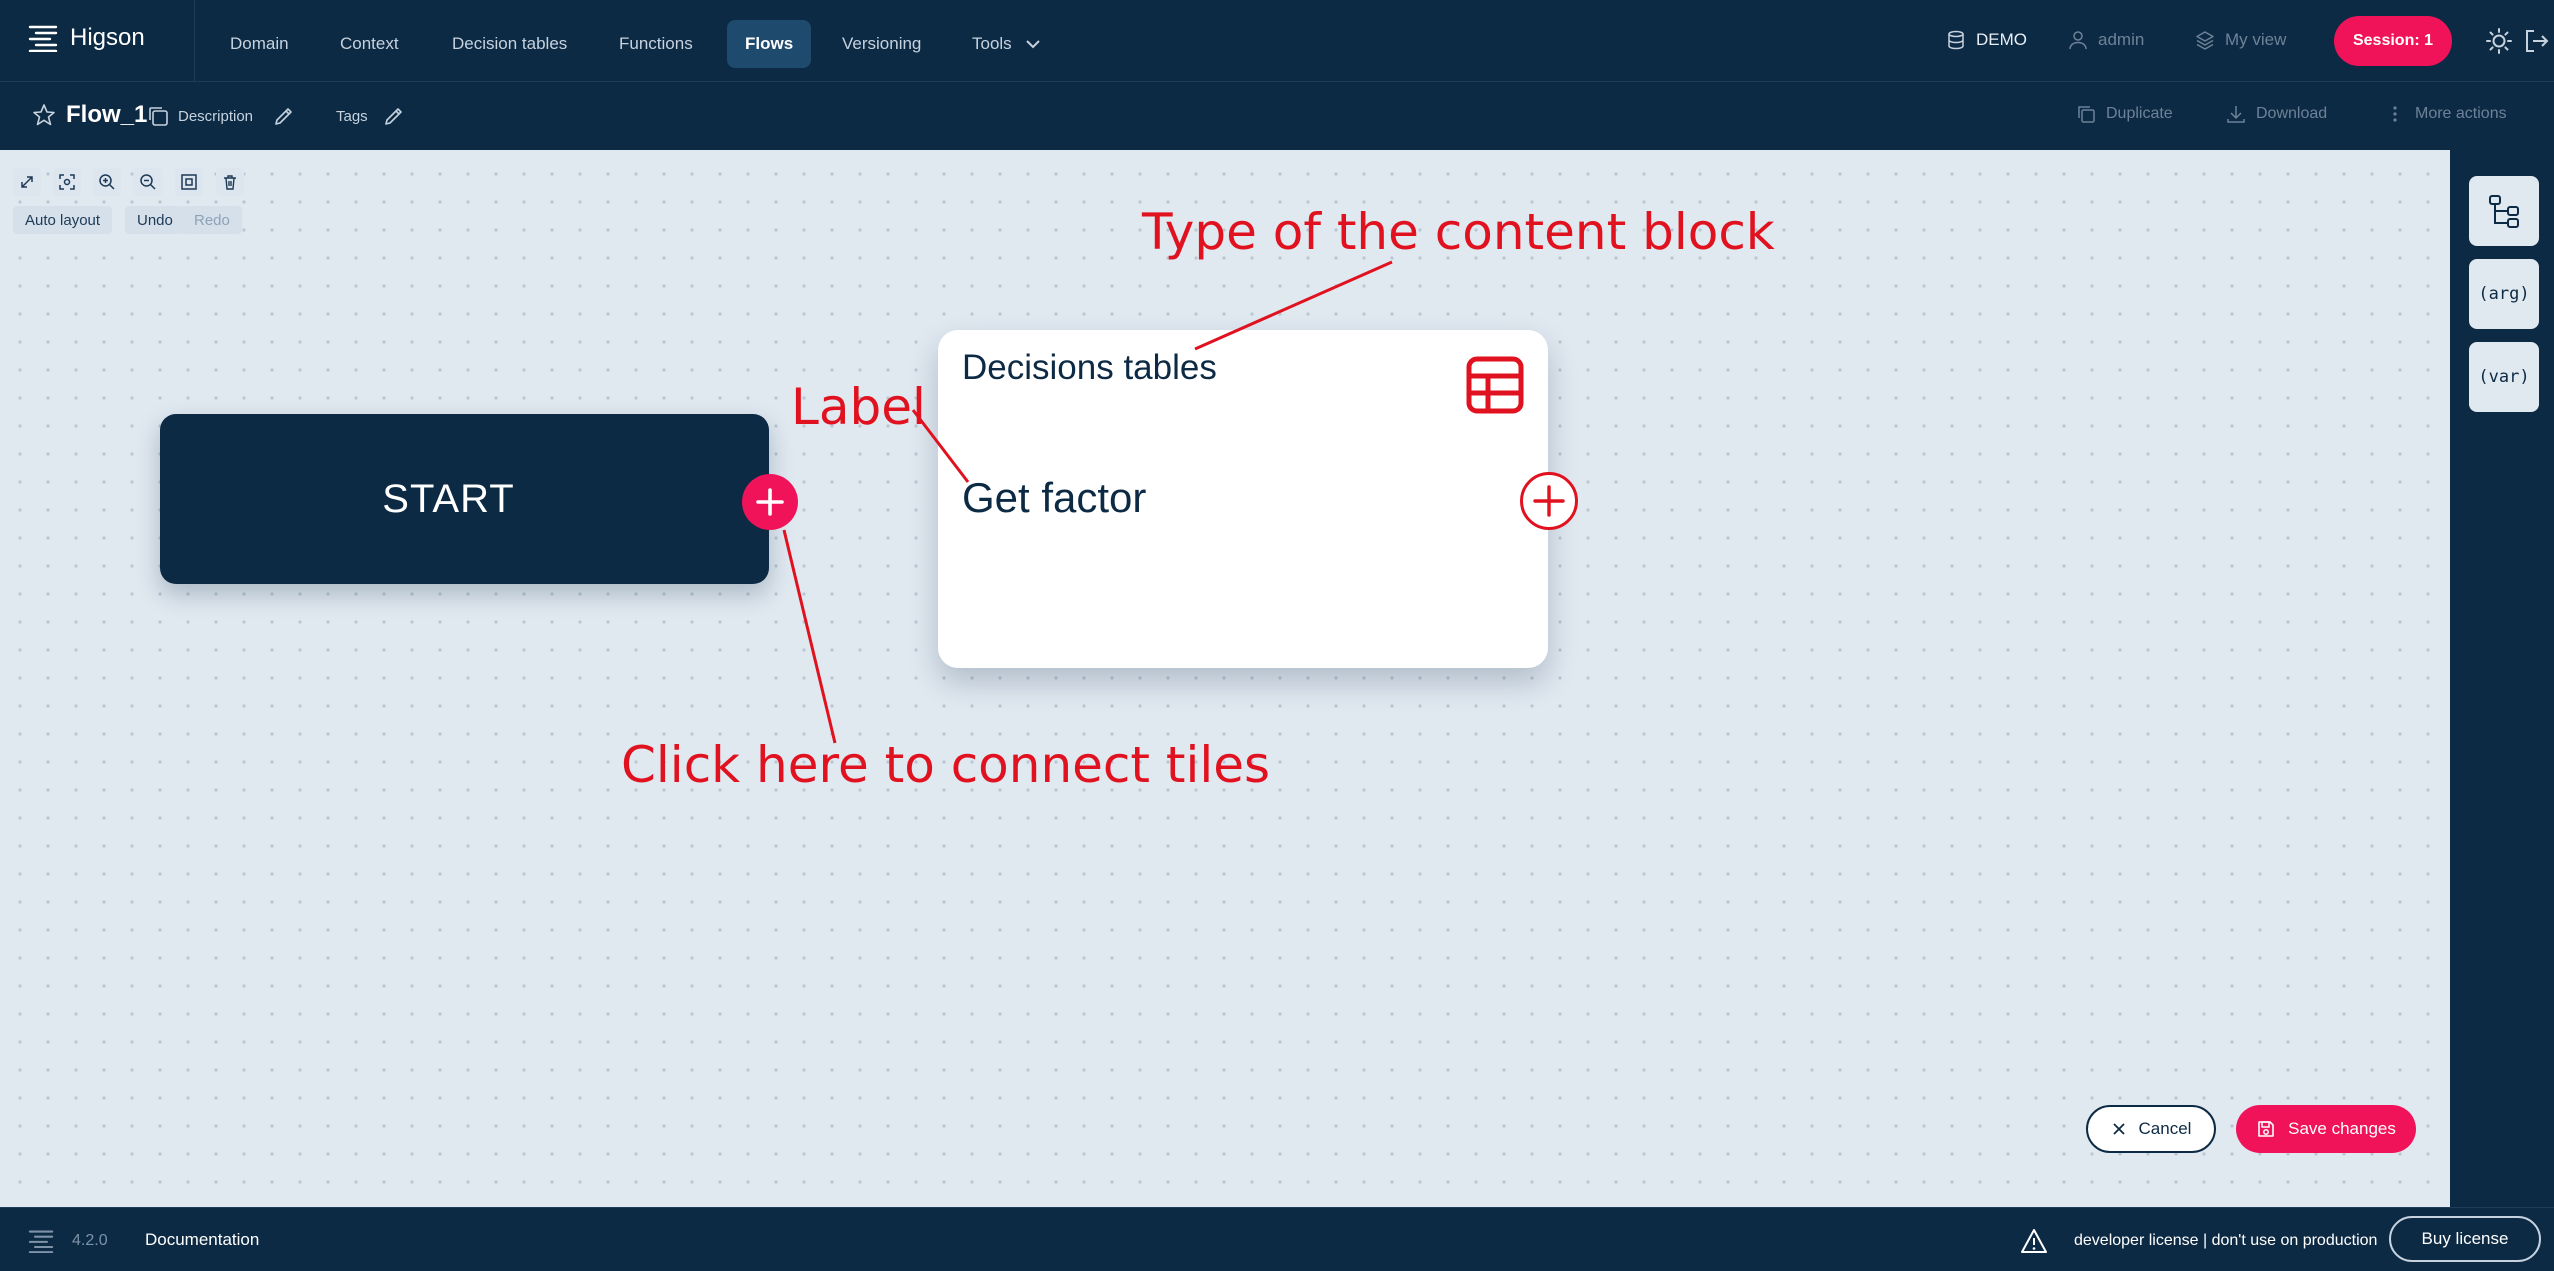 This screenshot has height=1271, width=2554. I want to click on nav-context: Context, so click(369, 44).